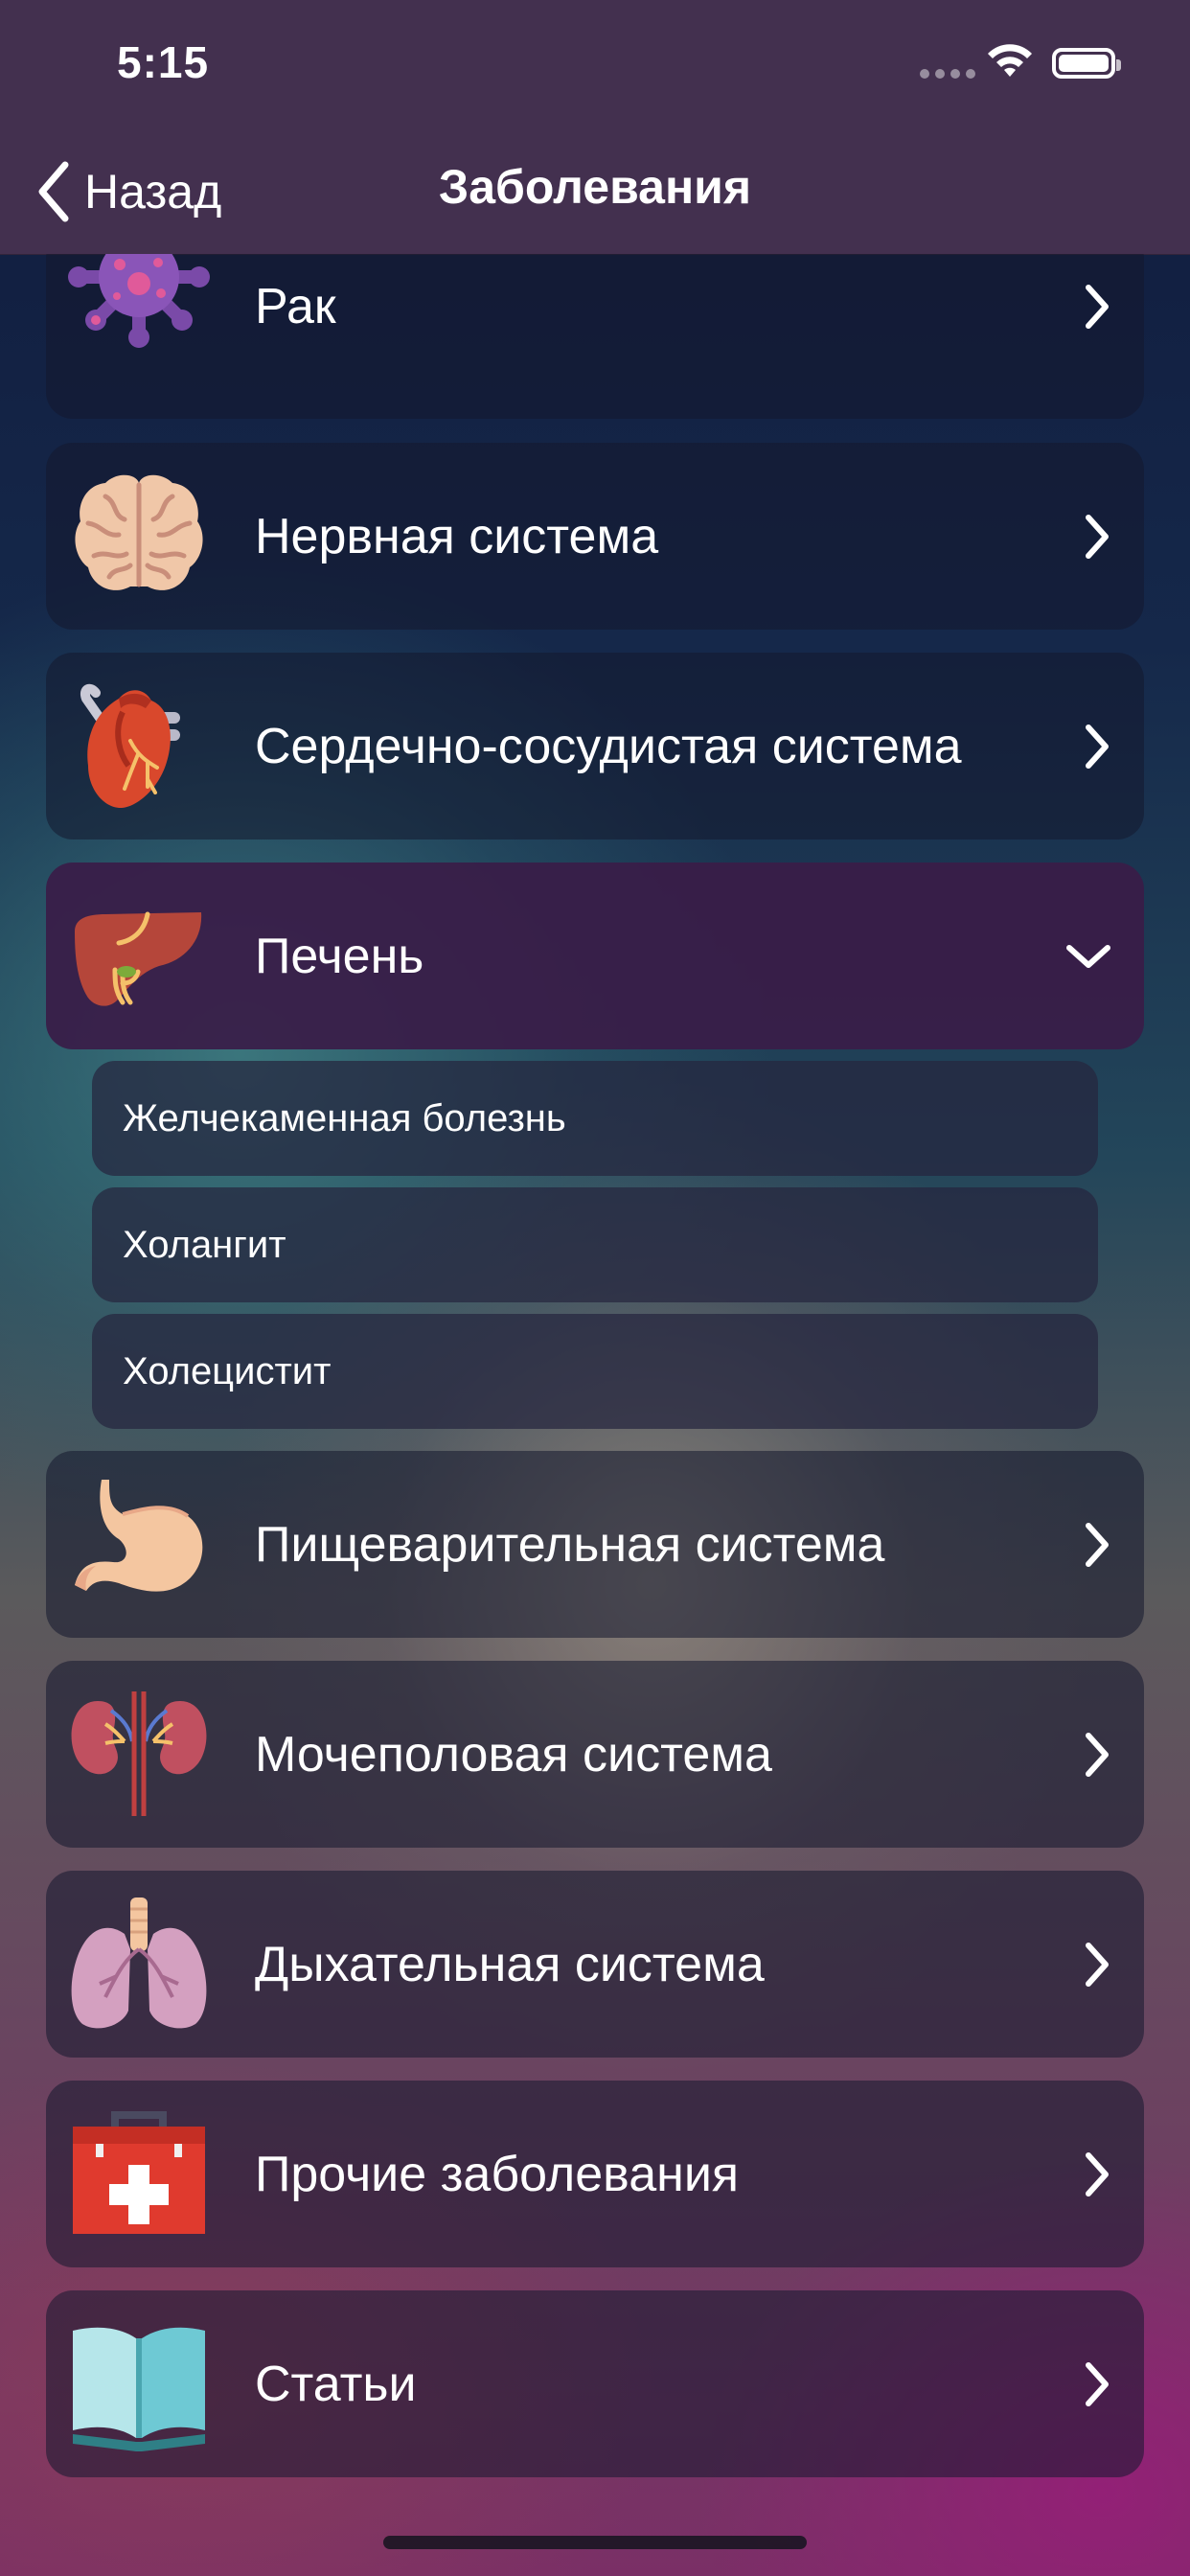 This screenshot has height=2576, width=1190. What do you see at coordinates (595, 325) in the screenshot?
I see `category-cancer: Рак` at bounding box center [595, 325].